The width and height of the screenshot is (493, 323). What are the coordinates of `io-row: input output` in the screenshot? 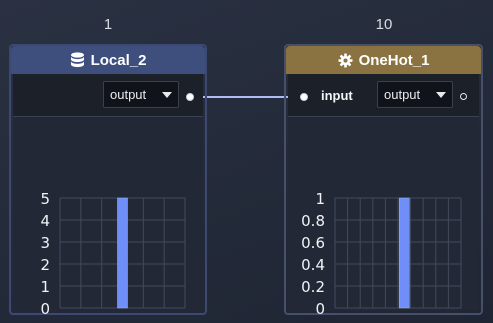 It's located at (383, 95).